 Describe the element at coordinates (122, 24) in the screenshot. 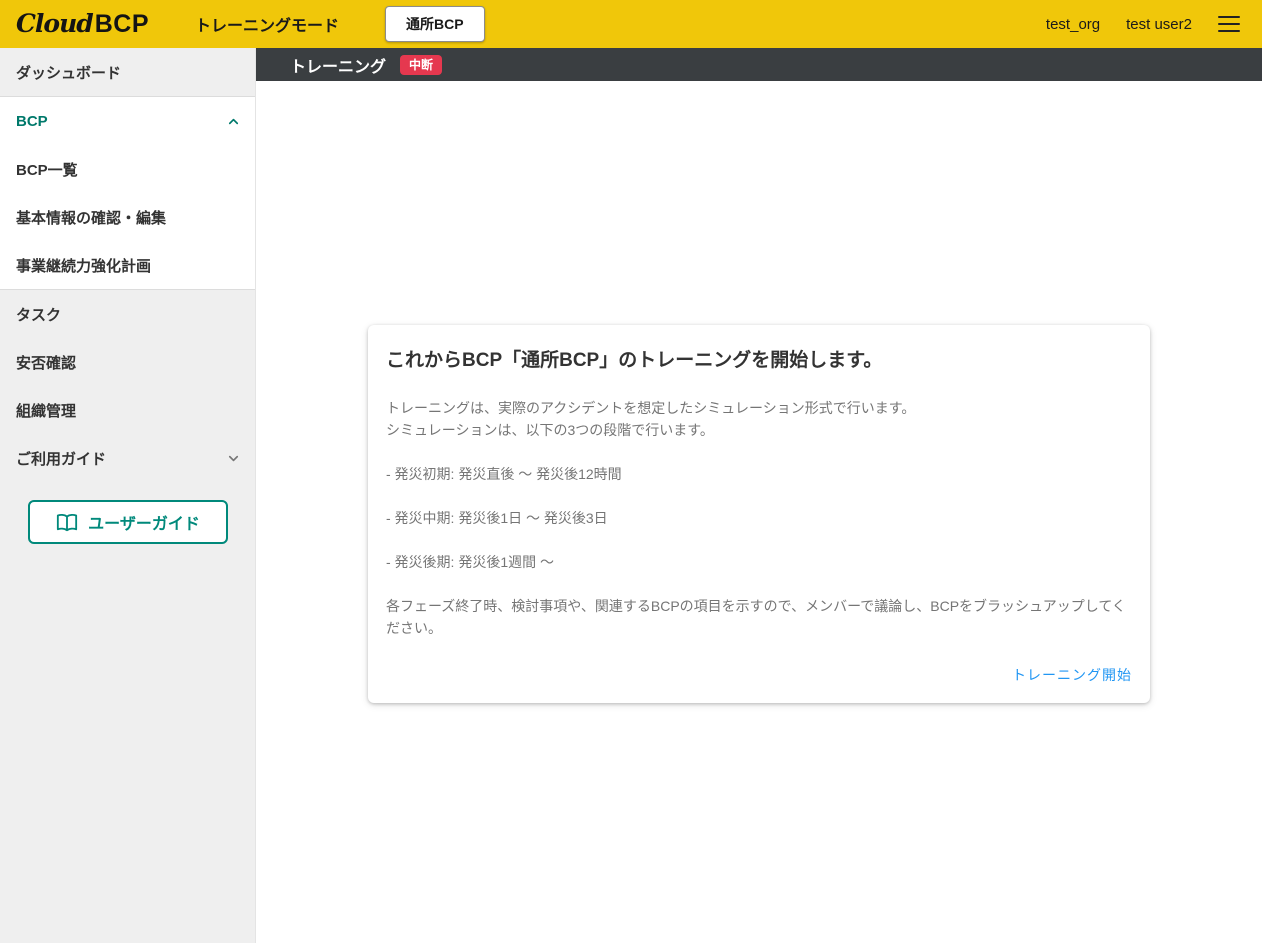

I see `logo-bcp-text: BCP` at that location.